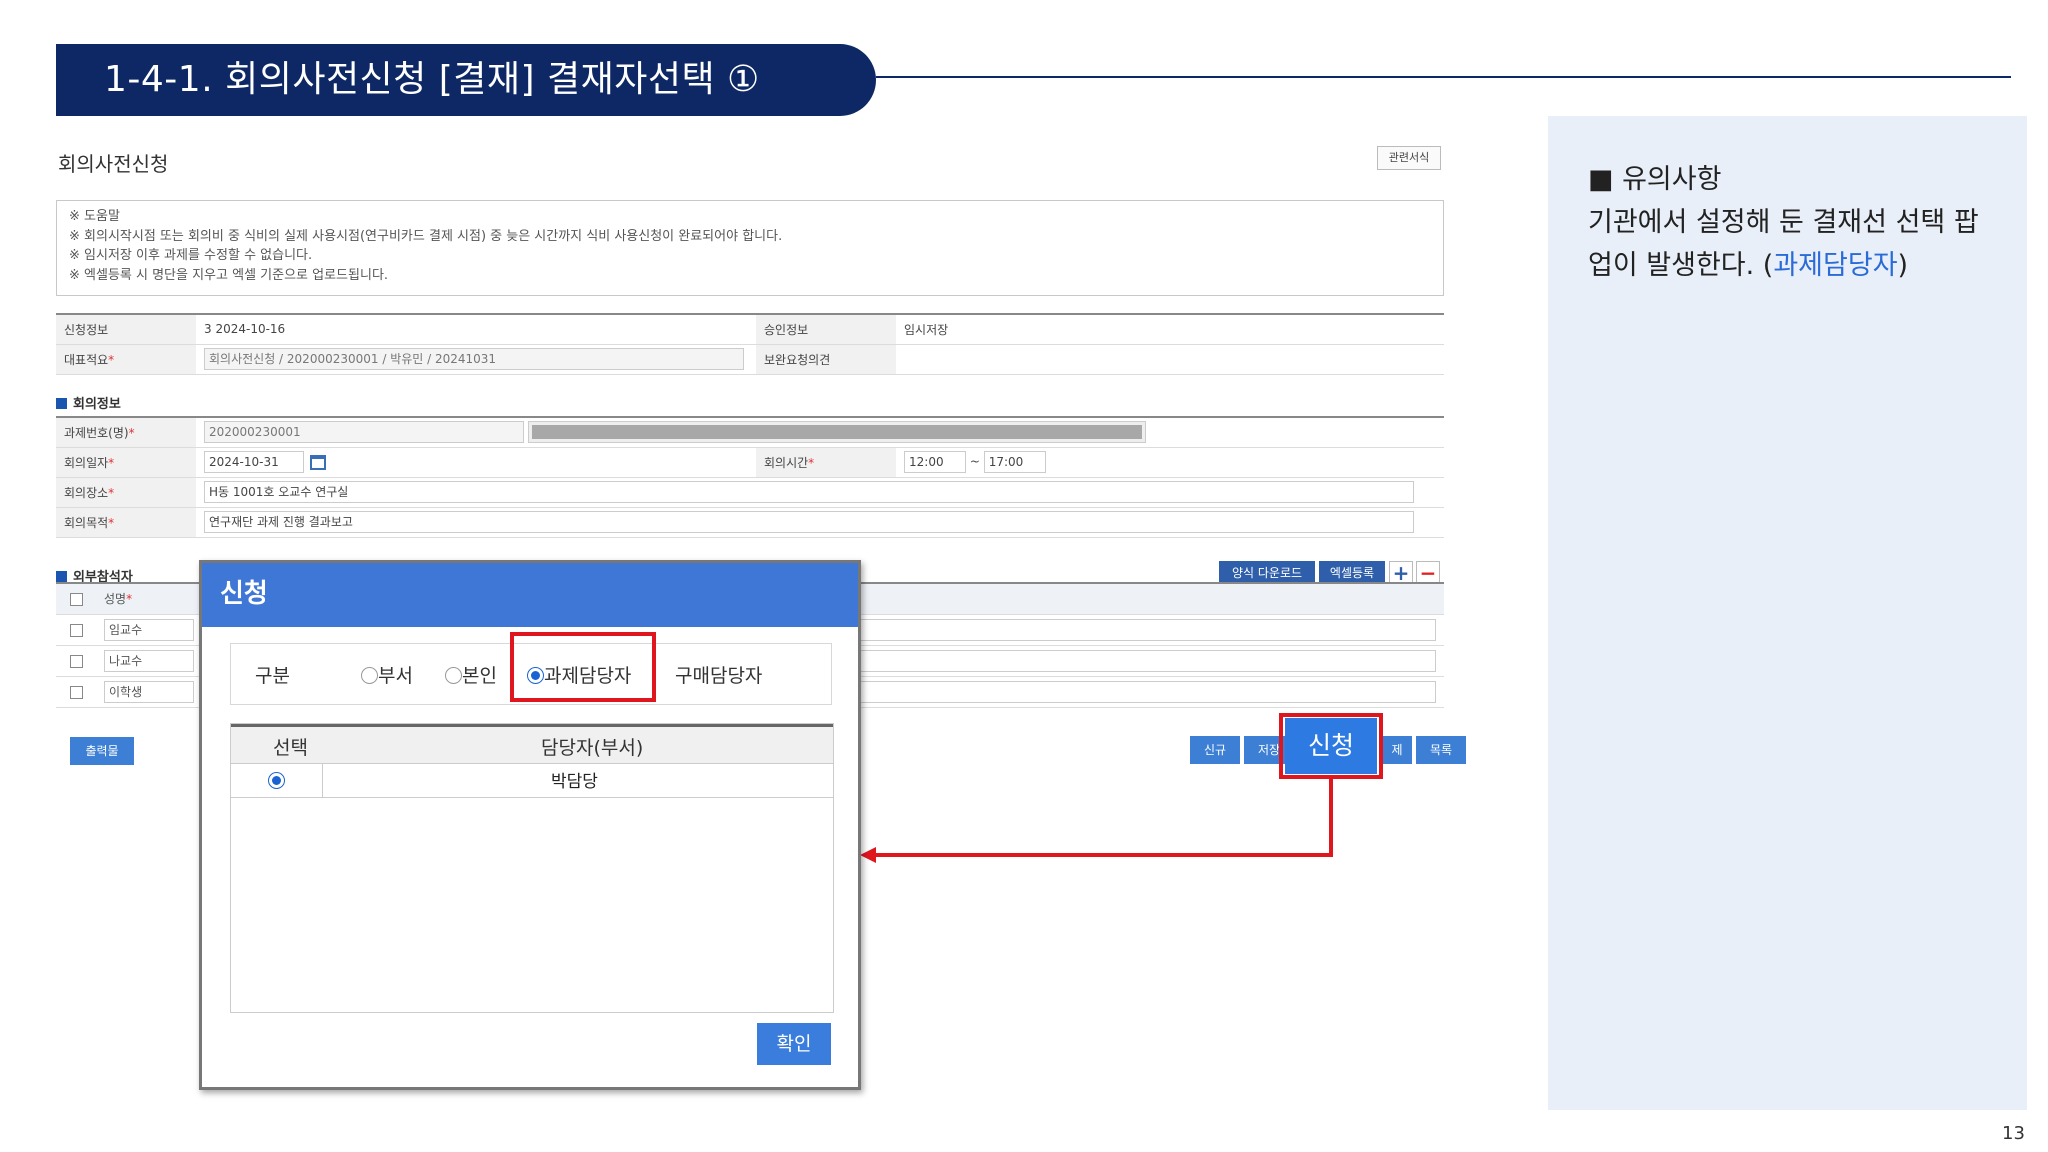  What do you see at coordinates (290, 748) in the screenshot?
I see `grid-header-select: 선택` at bounding box center [290, 748].